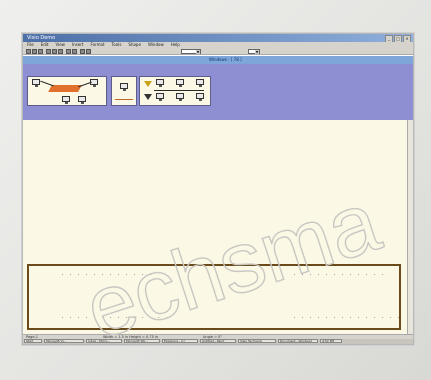  What do you see at coordinates (28, 51) in the screenshot?
I see `new-icon` at bounding box center [28, 51].